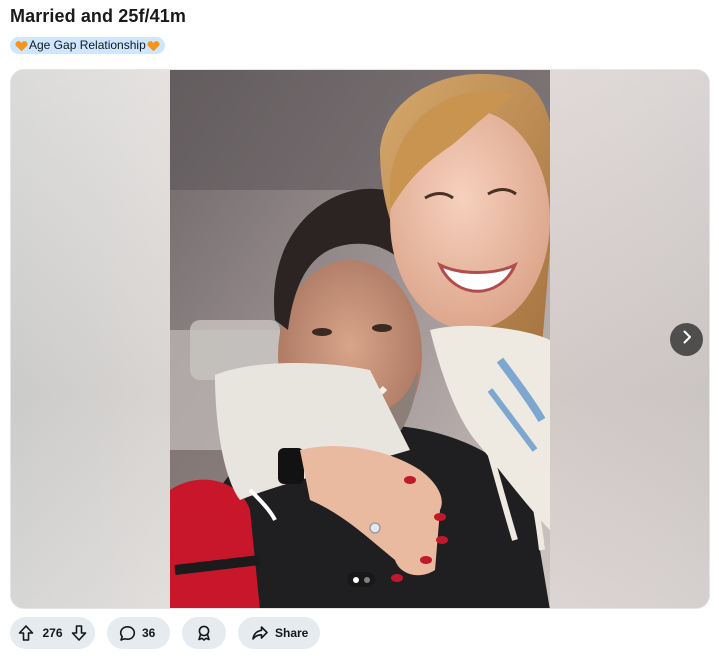  What do you see at coordinates (361, 579) in the screenshot?
I see `gallery-pagination` at bounding box center [361, 579].